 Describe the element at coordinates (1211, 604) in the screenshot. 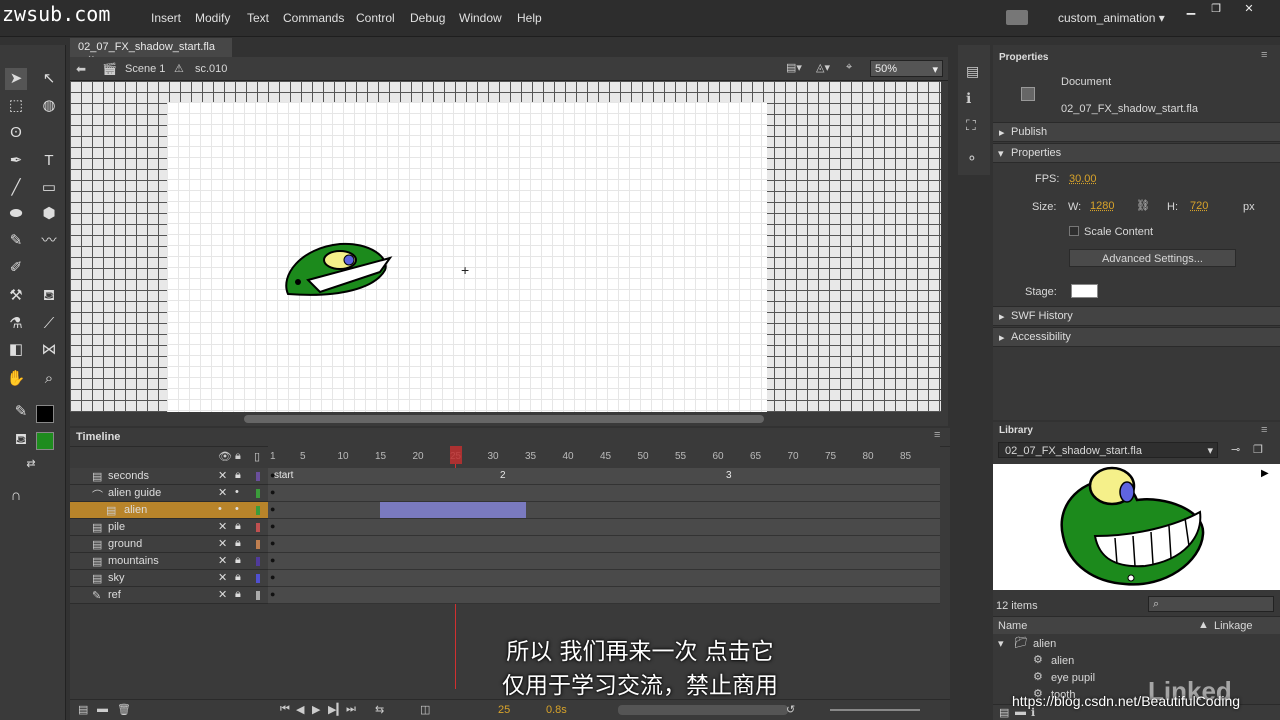

I see `library-search-input: ⌕` at that location.